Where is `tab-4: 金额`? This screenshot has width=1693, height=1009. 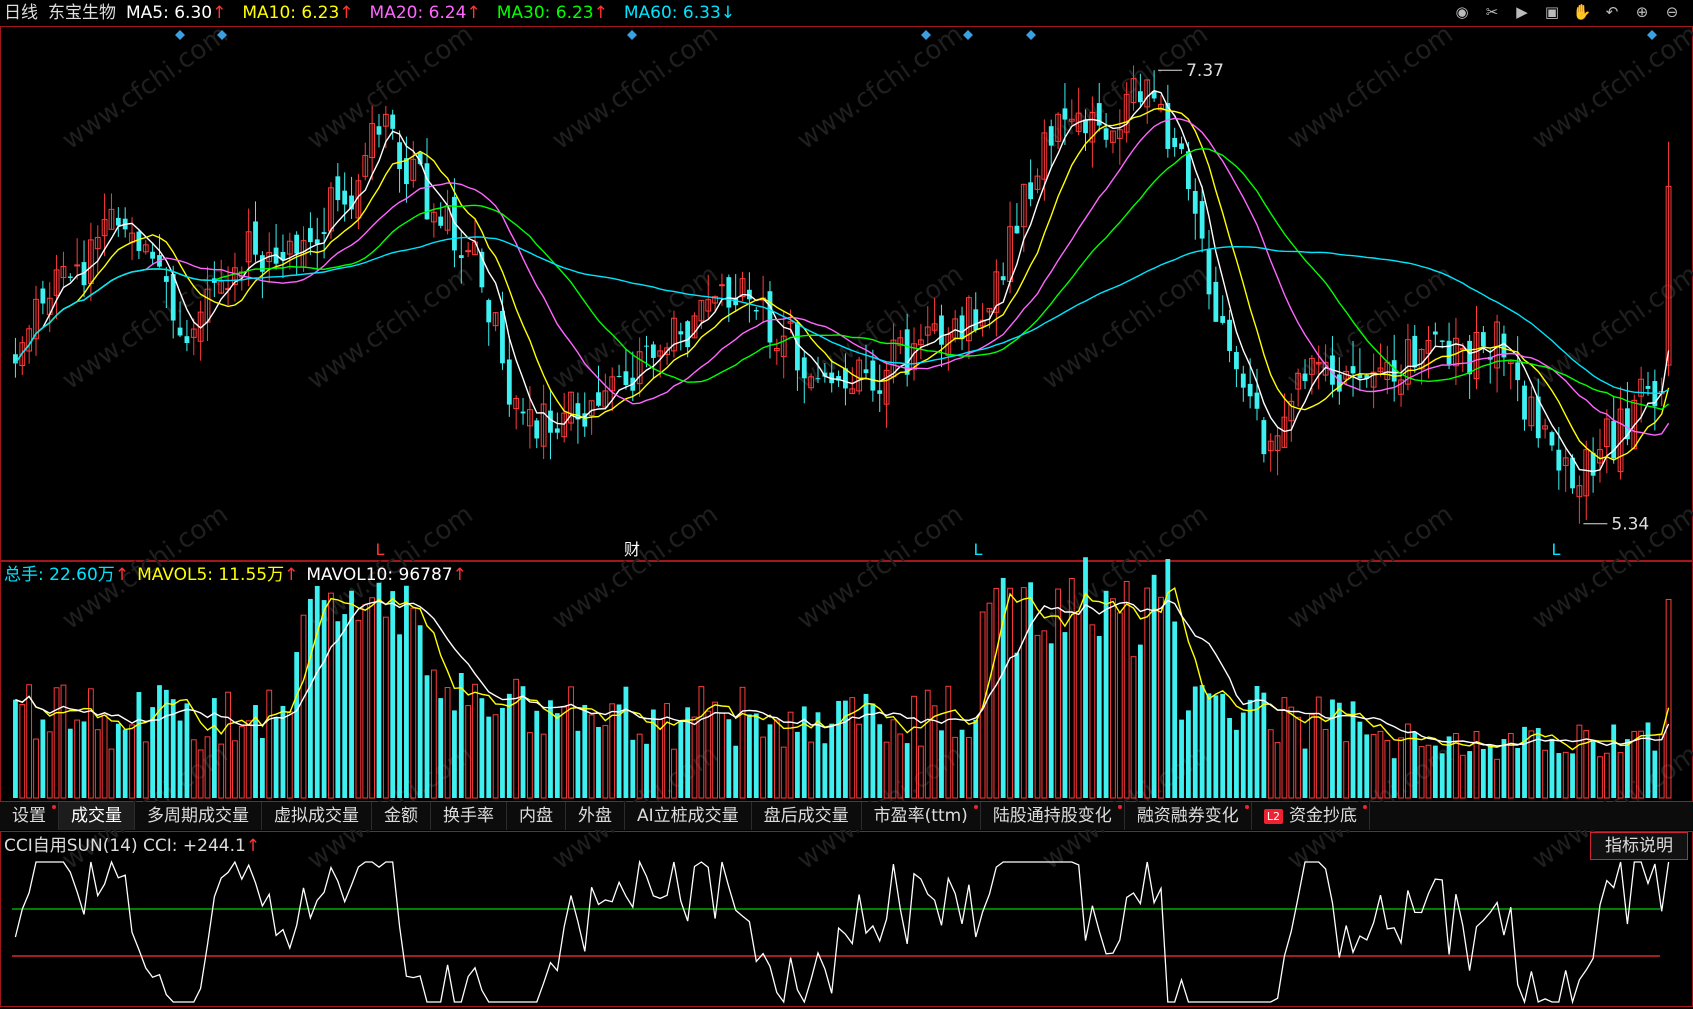
tab-4: 金额 is located at coordinates (401, 816).